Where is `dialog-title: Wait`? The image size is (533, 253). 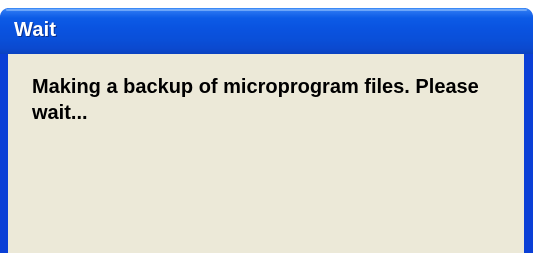 dialog-title: Wait is located at coordinates (35, 30).